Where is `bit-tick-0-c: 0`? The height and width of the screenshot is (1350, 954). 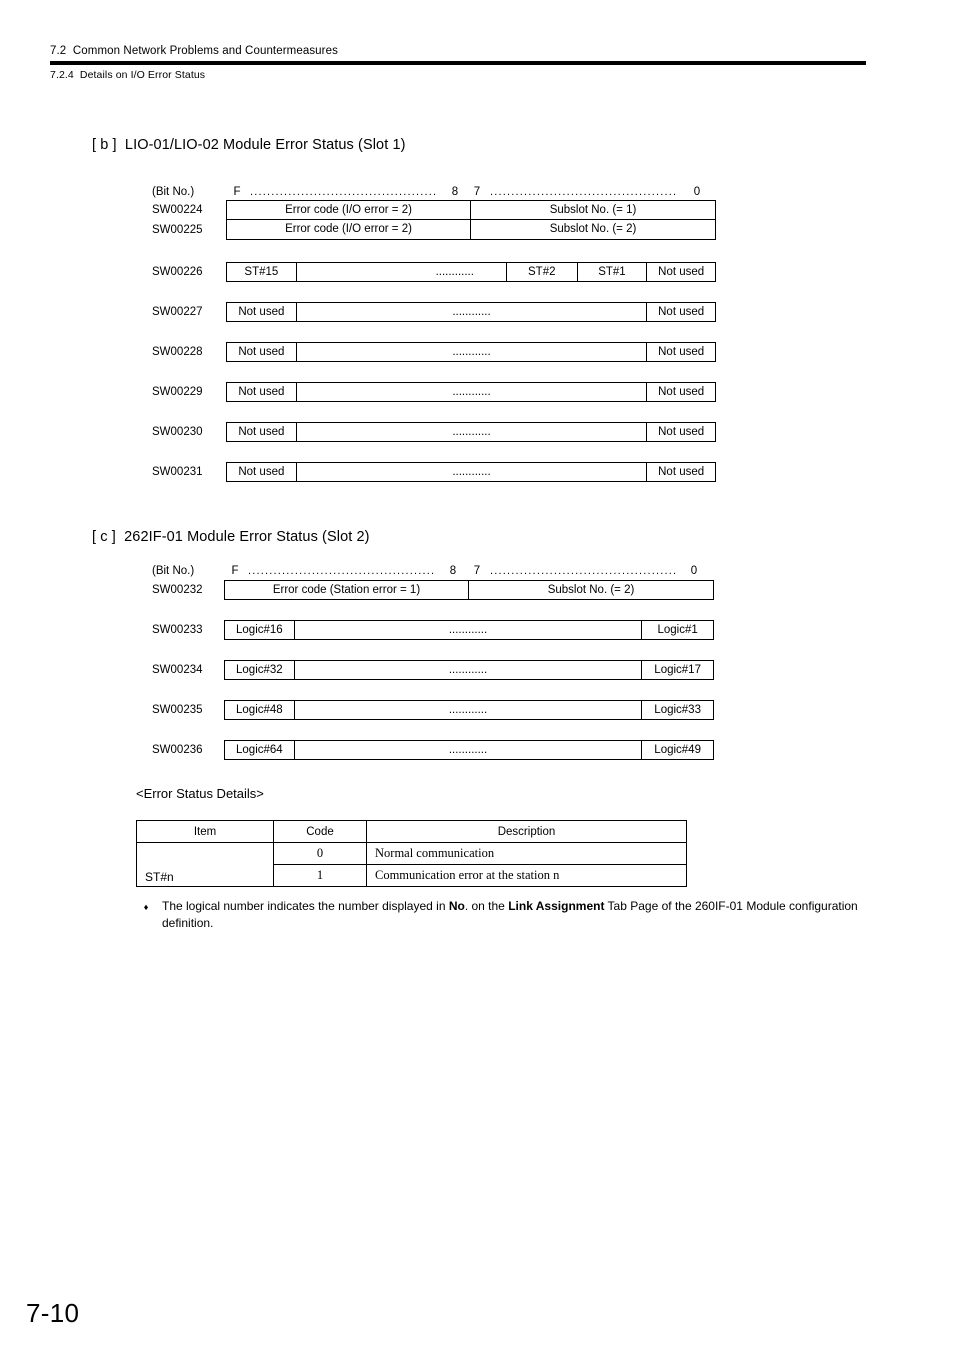
bit-tick-0-c: 0 is located at coordinates (694, 571).